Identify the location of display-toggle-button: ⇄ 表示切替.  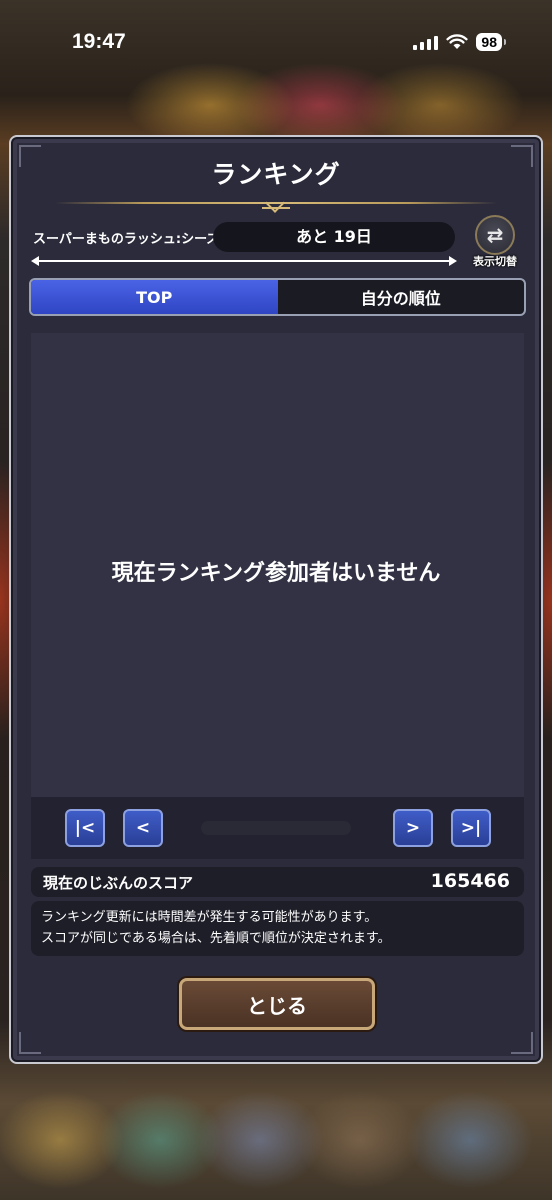
(495, 242).